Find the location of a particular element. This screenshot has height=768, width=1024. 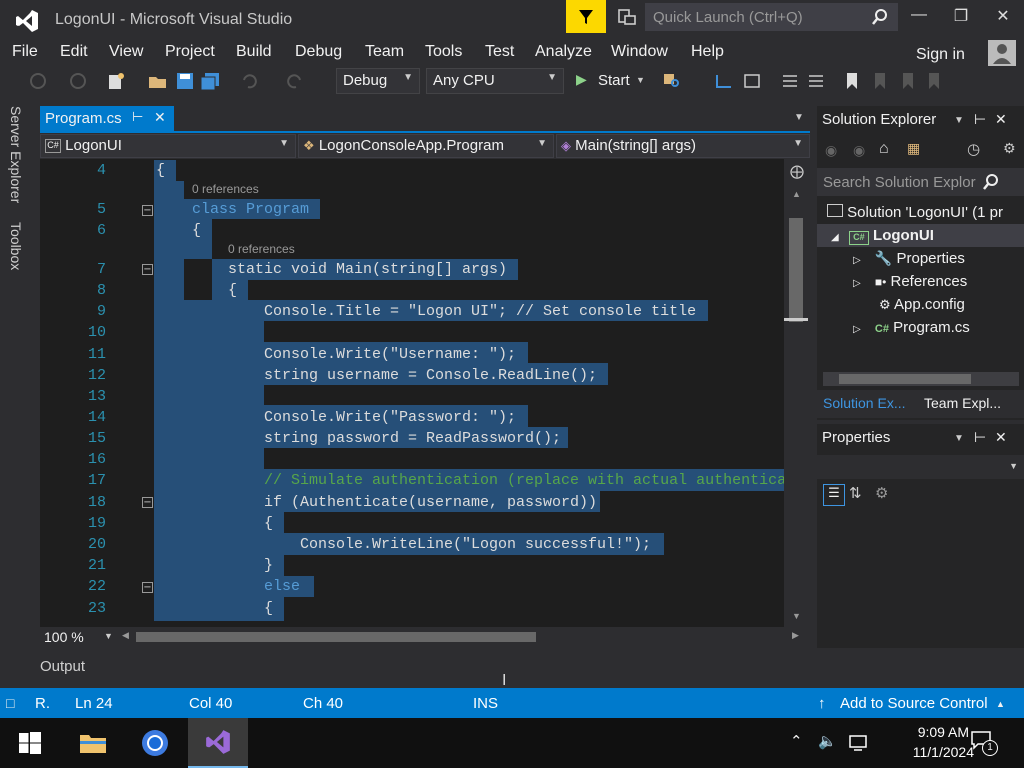

document-list-chevron-down-icon: ▼ is located at coordinates (799, 117).